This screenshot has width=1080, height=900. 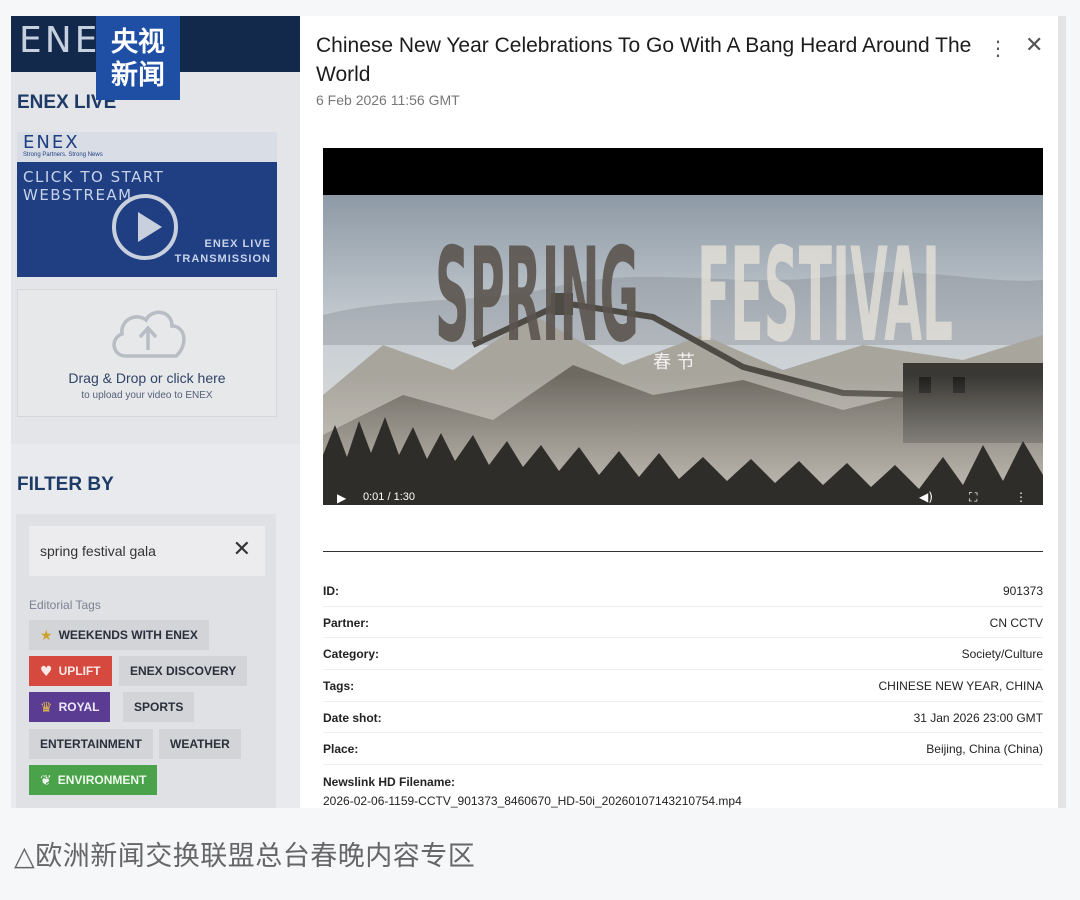 I want to click on video-subtitle: 春 节, so click(x=674, y=362).